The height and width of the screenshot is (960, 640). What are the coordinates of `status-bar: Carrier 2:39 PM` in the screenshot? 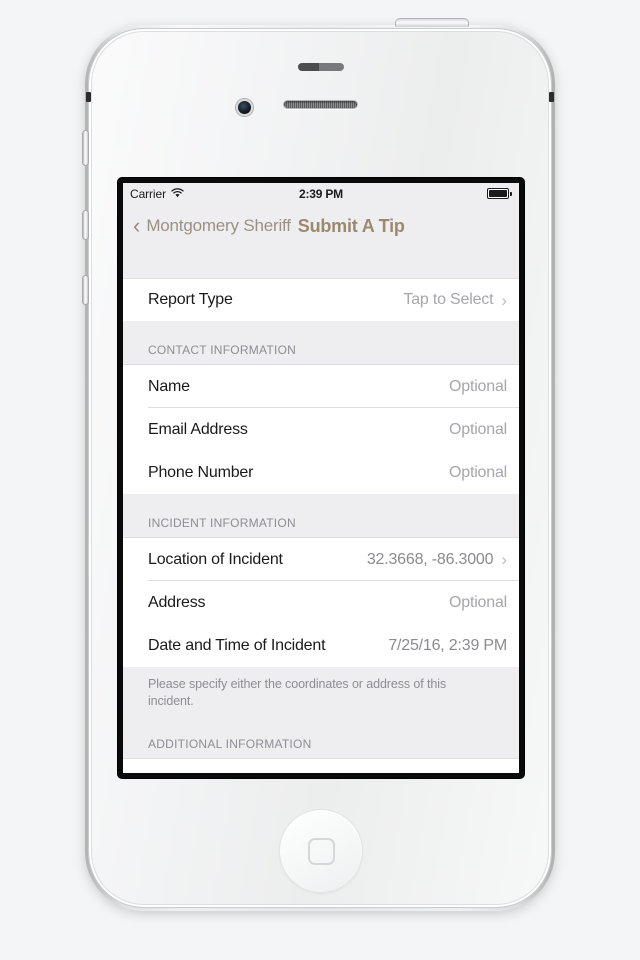 It's located at (321, 193).